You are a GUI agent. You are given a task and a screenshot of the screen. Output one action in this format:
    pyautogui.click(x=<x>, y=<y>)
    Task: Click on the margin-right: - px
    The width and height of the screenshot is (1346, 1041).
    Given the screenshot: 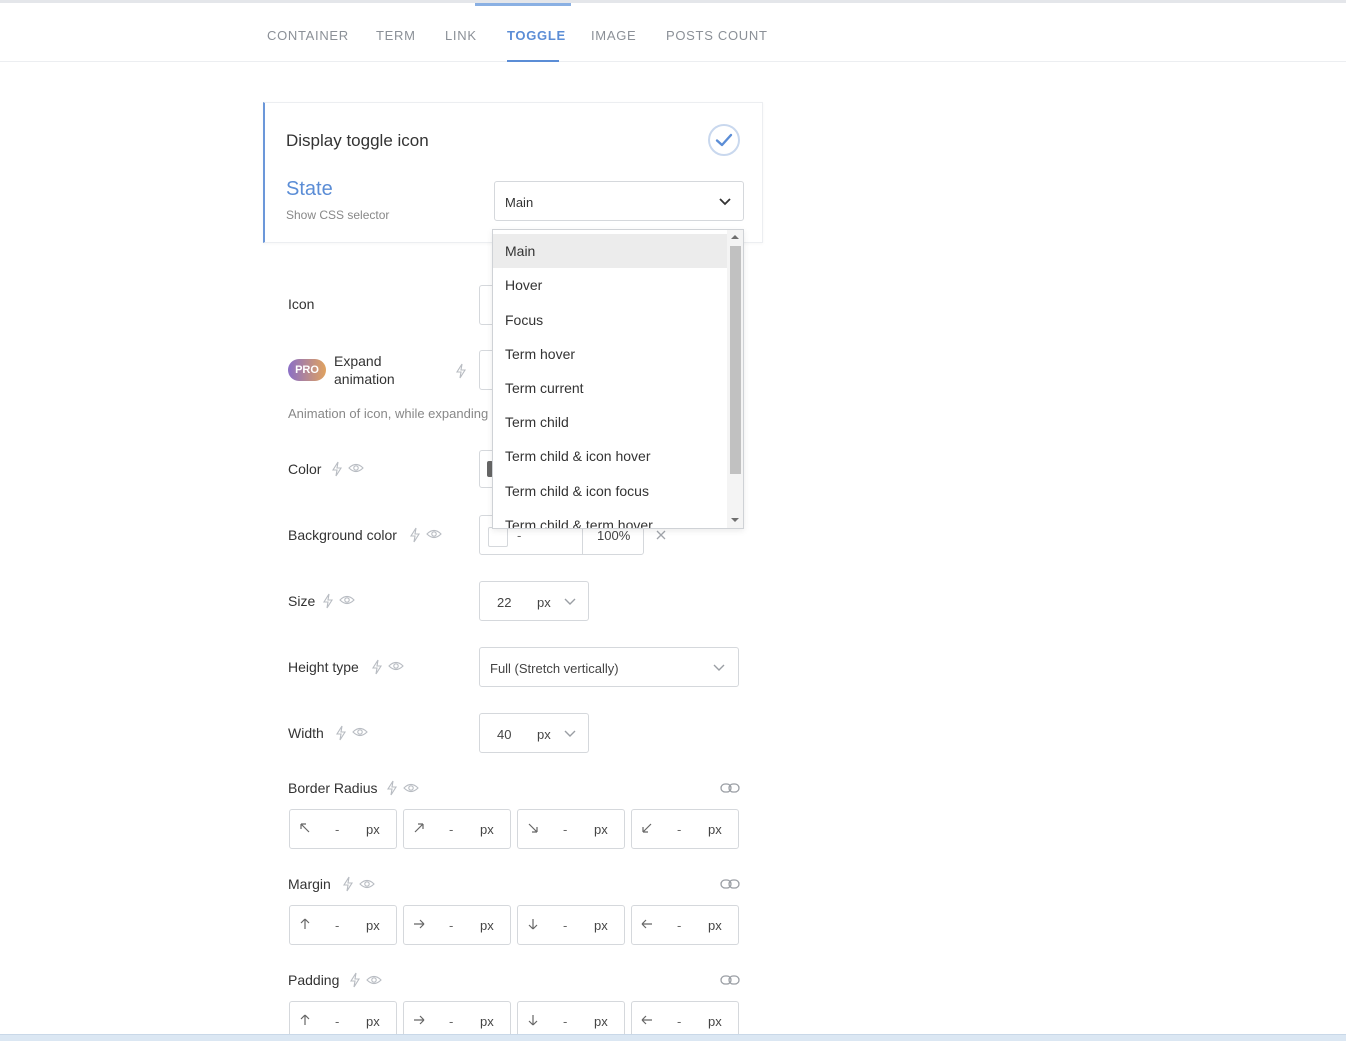 What is the action you would take?
    pyautogui.click(x=457, y=925)
    